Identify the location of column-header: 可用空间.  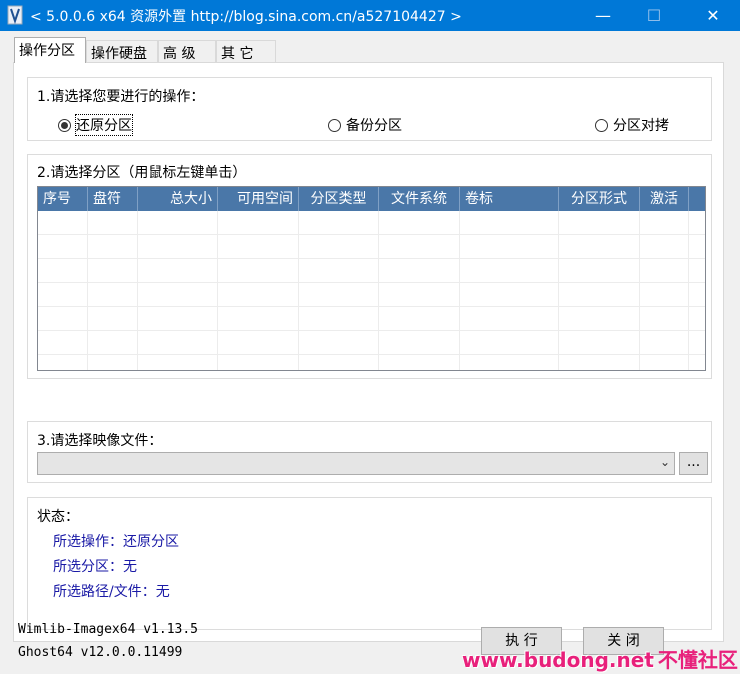
(258, 199).